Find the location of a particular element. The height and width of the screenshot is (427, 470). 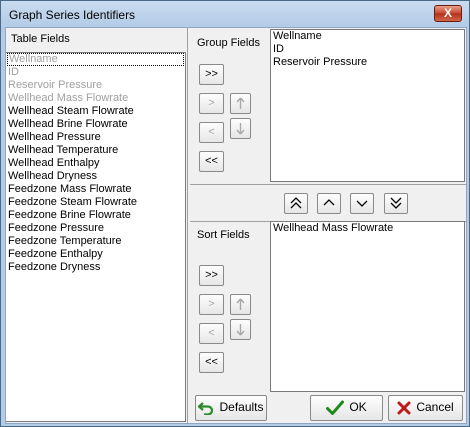

list-item: Feedzone Steam Flowrate is located at coordinates (95, 202).